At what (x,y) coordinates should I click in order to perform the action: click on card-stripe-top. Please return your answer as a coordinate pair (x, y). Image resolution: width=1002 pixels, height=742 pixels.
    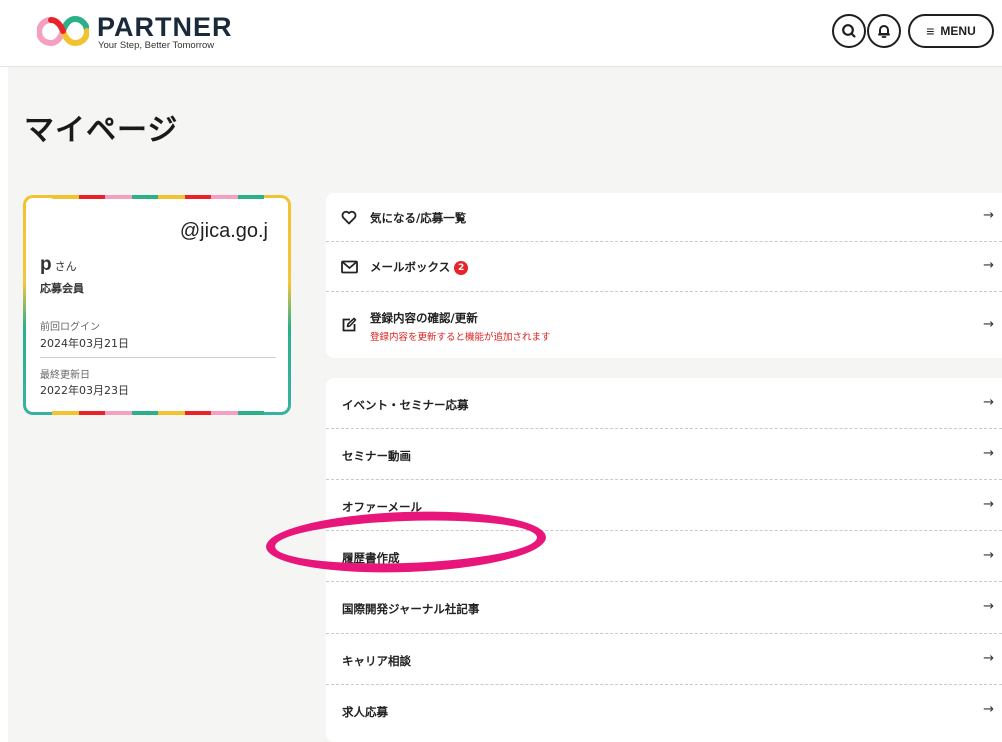
    Looking at the image, I should click on (158, 197).